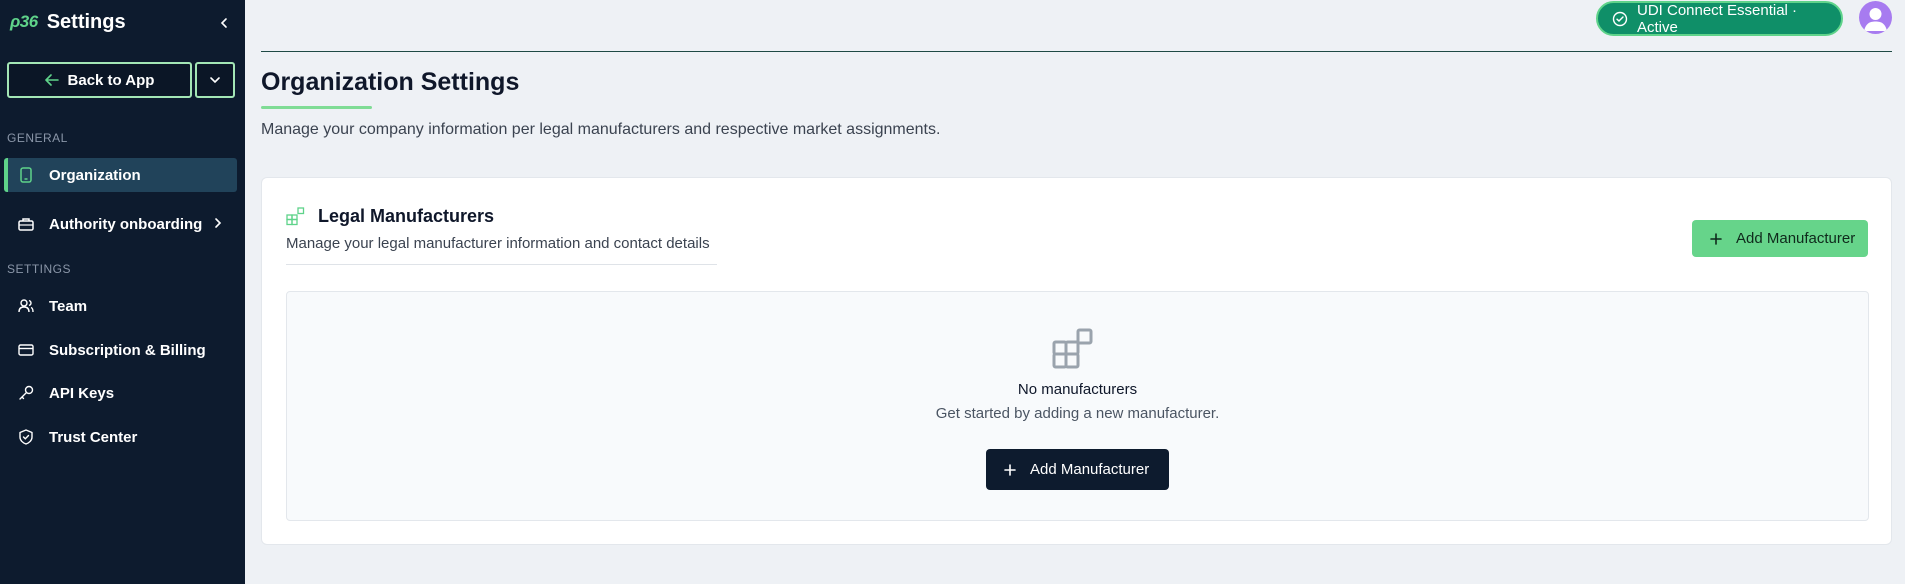 The image size is (1905, 584). I want to click on card-title: Legal Manufacturers, so click(406, 216).